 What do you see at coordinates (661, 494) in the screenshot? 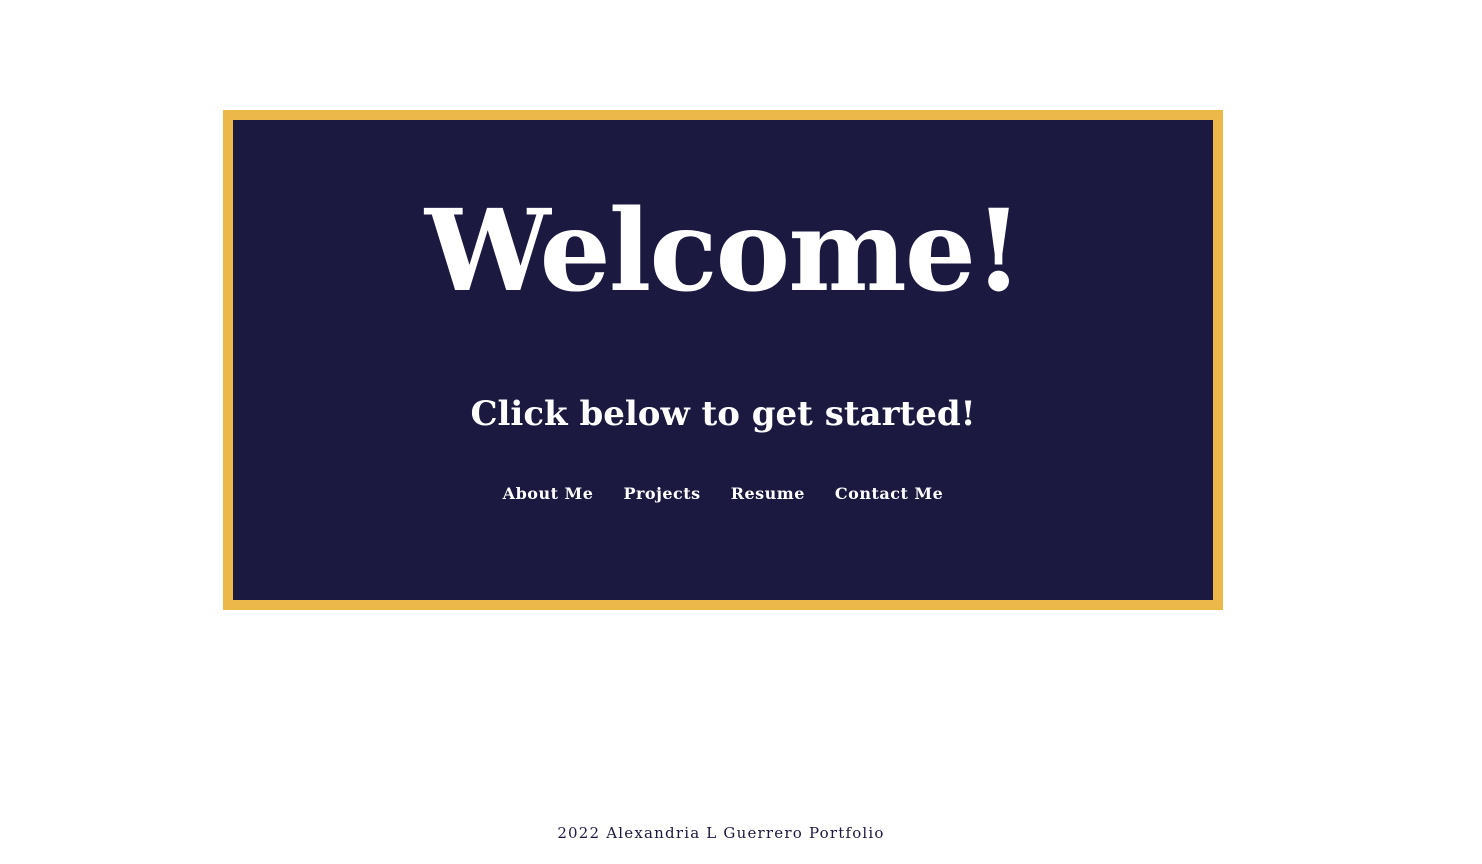
I see `nav-link-projects: Projects` at bounding box center [661, 494].